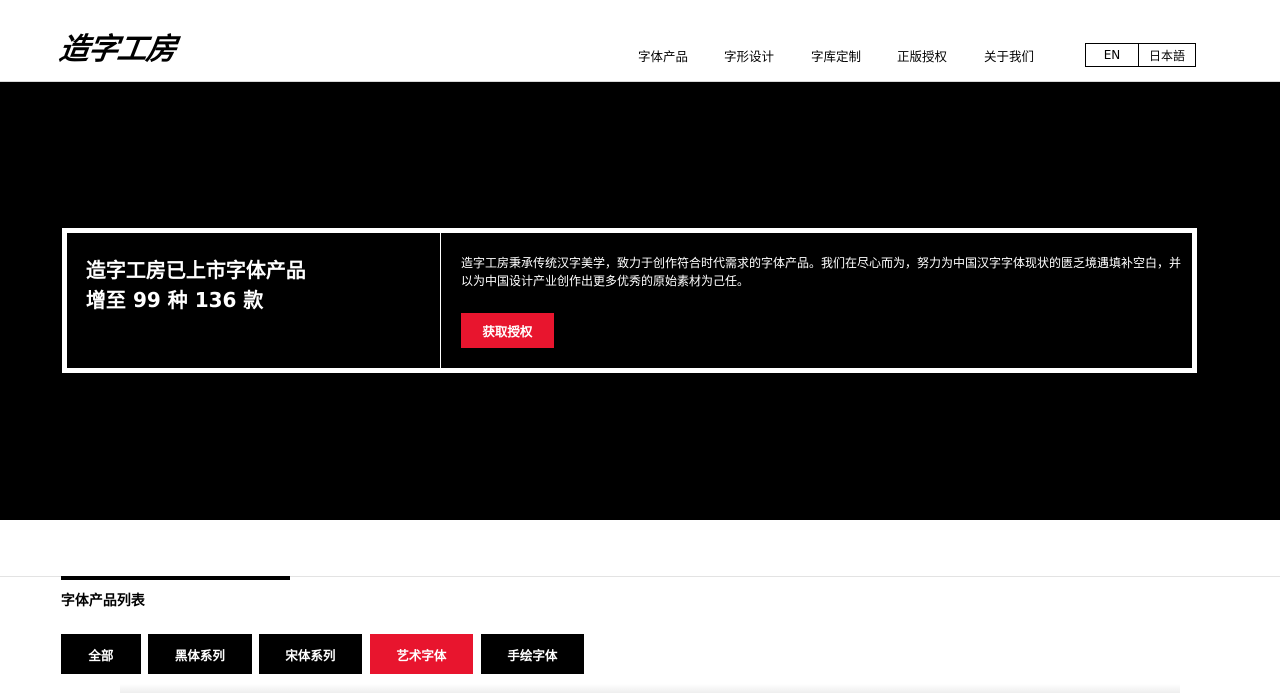 This screenshot has height=693, width=1280. What do you see at coordinates (175, 578) in the screenshot?
I see `section-tab-indicator` at bounding box center [175, 578].